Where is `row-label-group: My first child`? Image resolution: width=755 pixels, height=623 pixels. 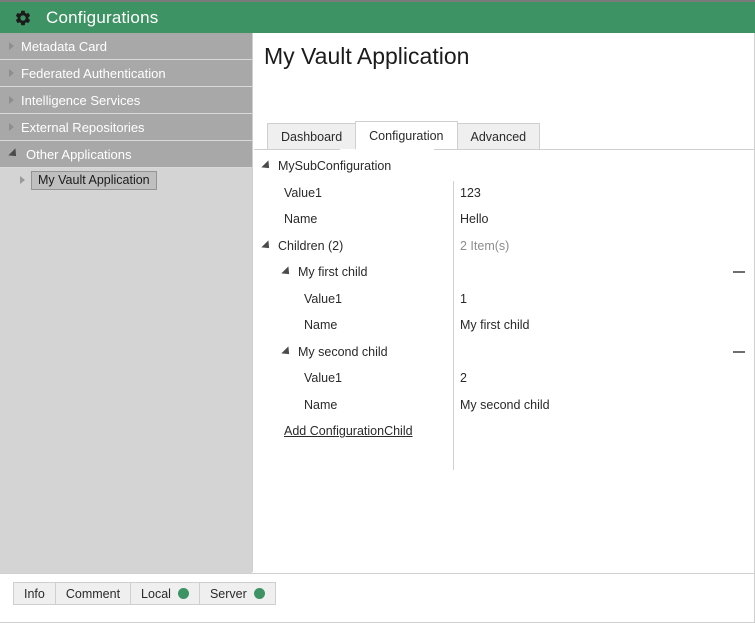 row-label-group: My first child is located at coordinates (324, 272).